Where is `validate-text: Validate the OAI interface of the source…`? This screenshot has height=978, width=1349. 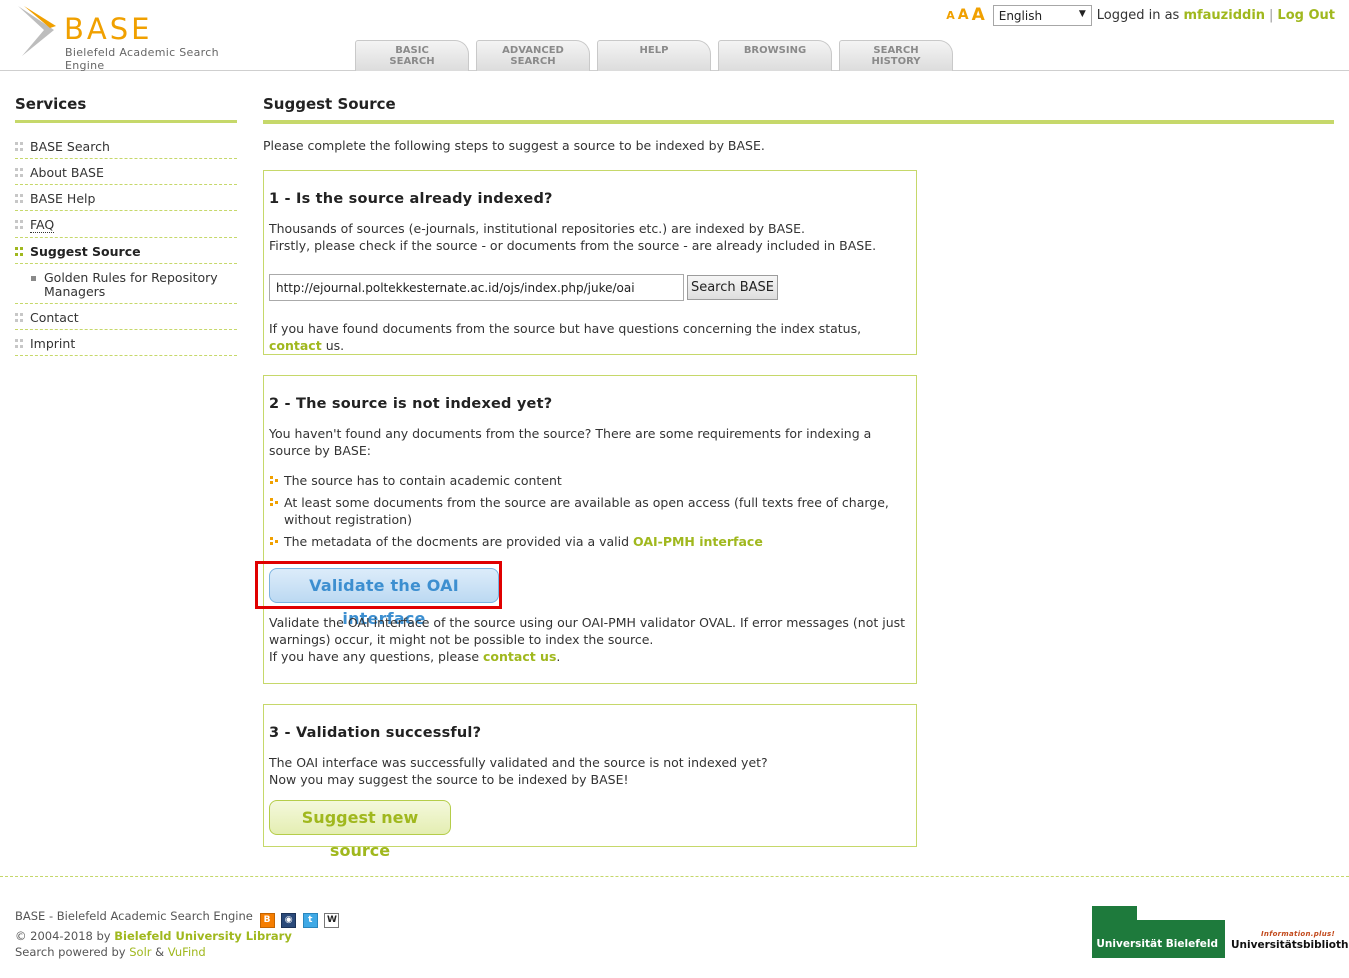
validate-text: Validate the OAI interface of the source… is located at coordinates (587, 631).